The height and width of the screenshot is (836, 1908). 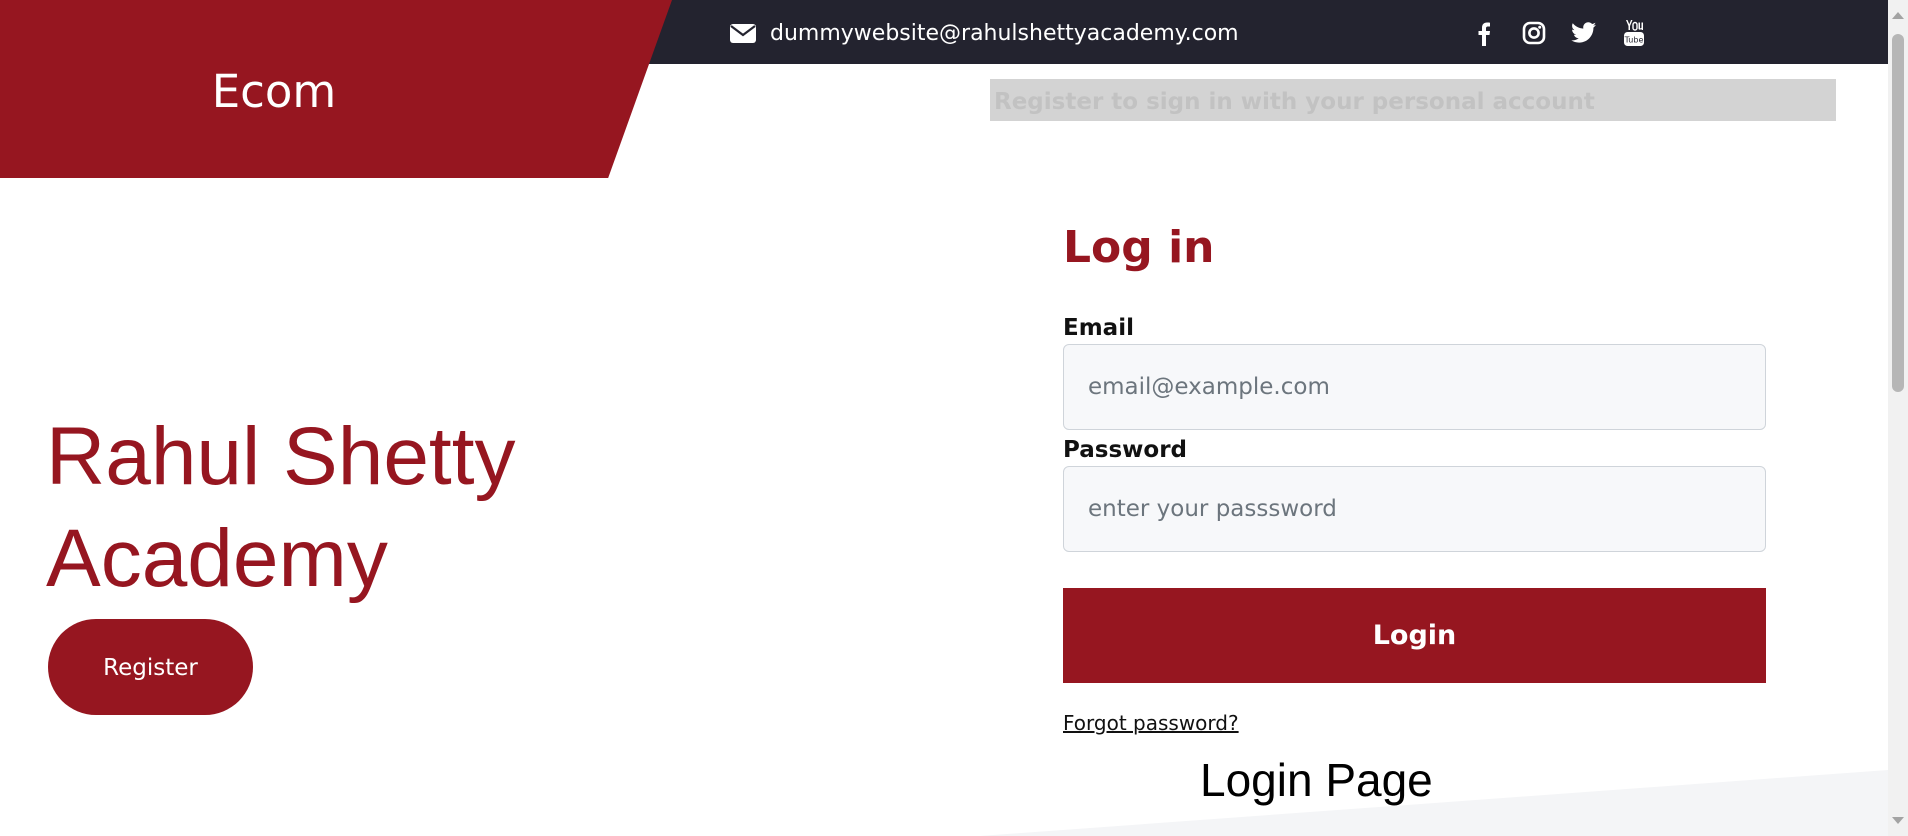 What do you see at coordinates (274, 92) in the screenshot?
I see `brand-name: Ecom` at bounding box center [274, 92].